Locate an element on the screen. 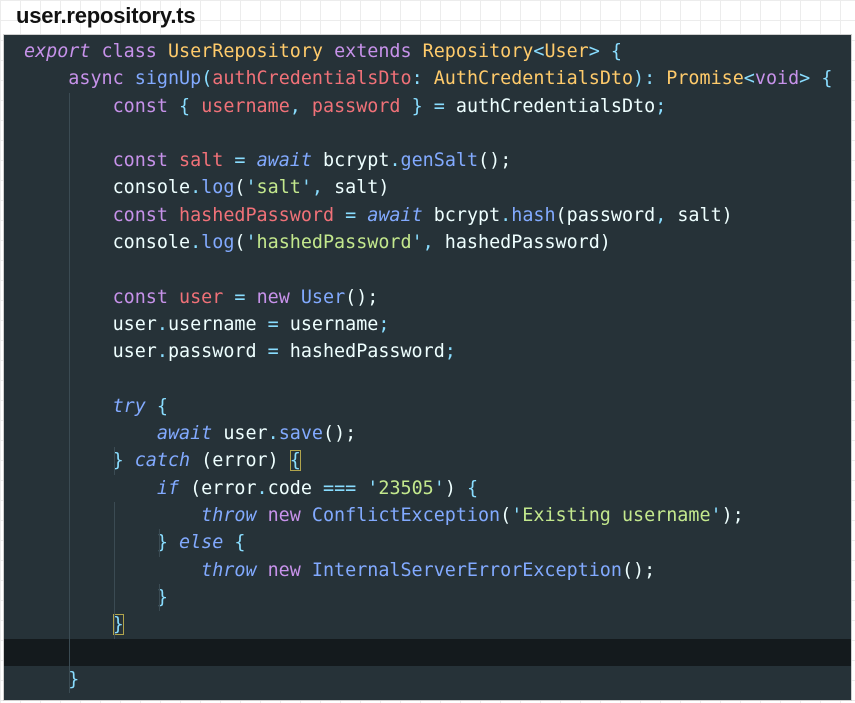 The image size is (855, 703). code-token: ; is located at coordinates (450, 352).